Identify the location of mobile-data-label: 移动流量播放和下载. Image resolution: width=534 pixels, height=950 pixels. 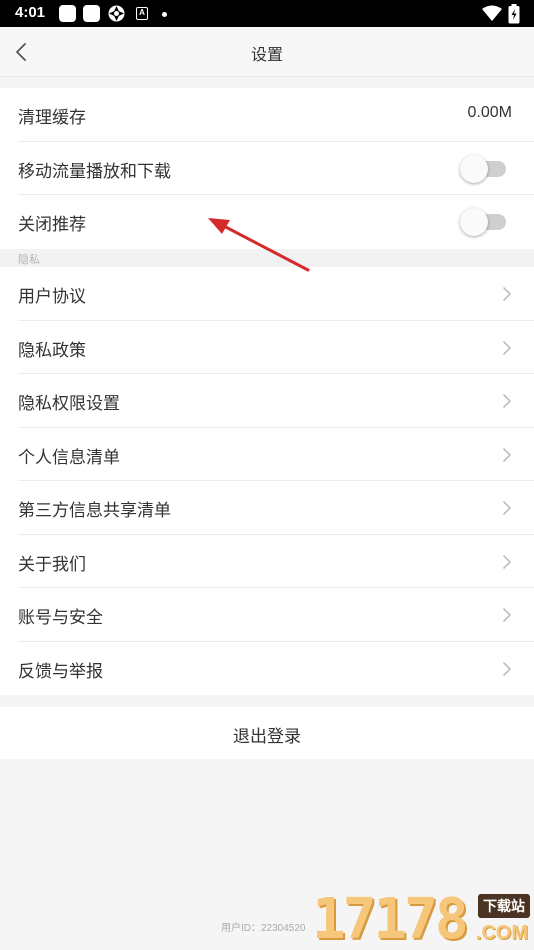
(94, 171).